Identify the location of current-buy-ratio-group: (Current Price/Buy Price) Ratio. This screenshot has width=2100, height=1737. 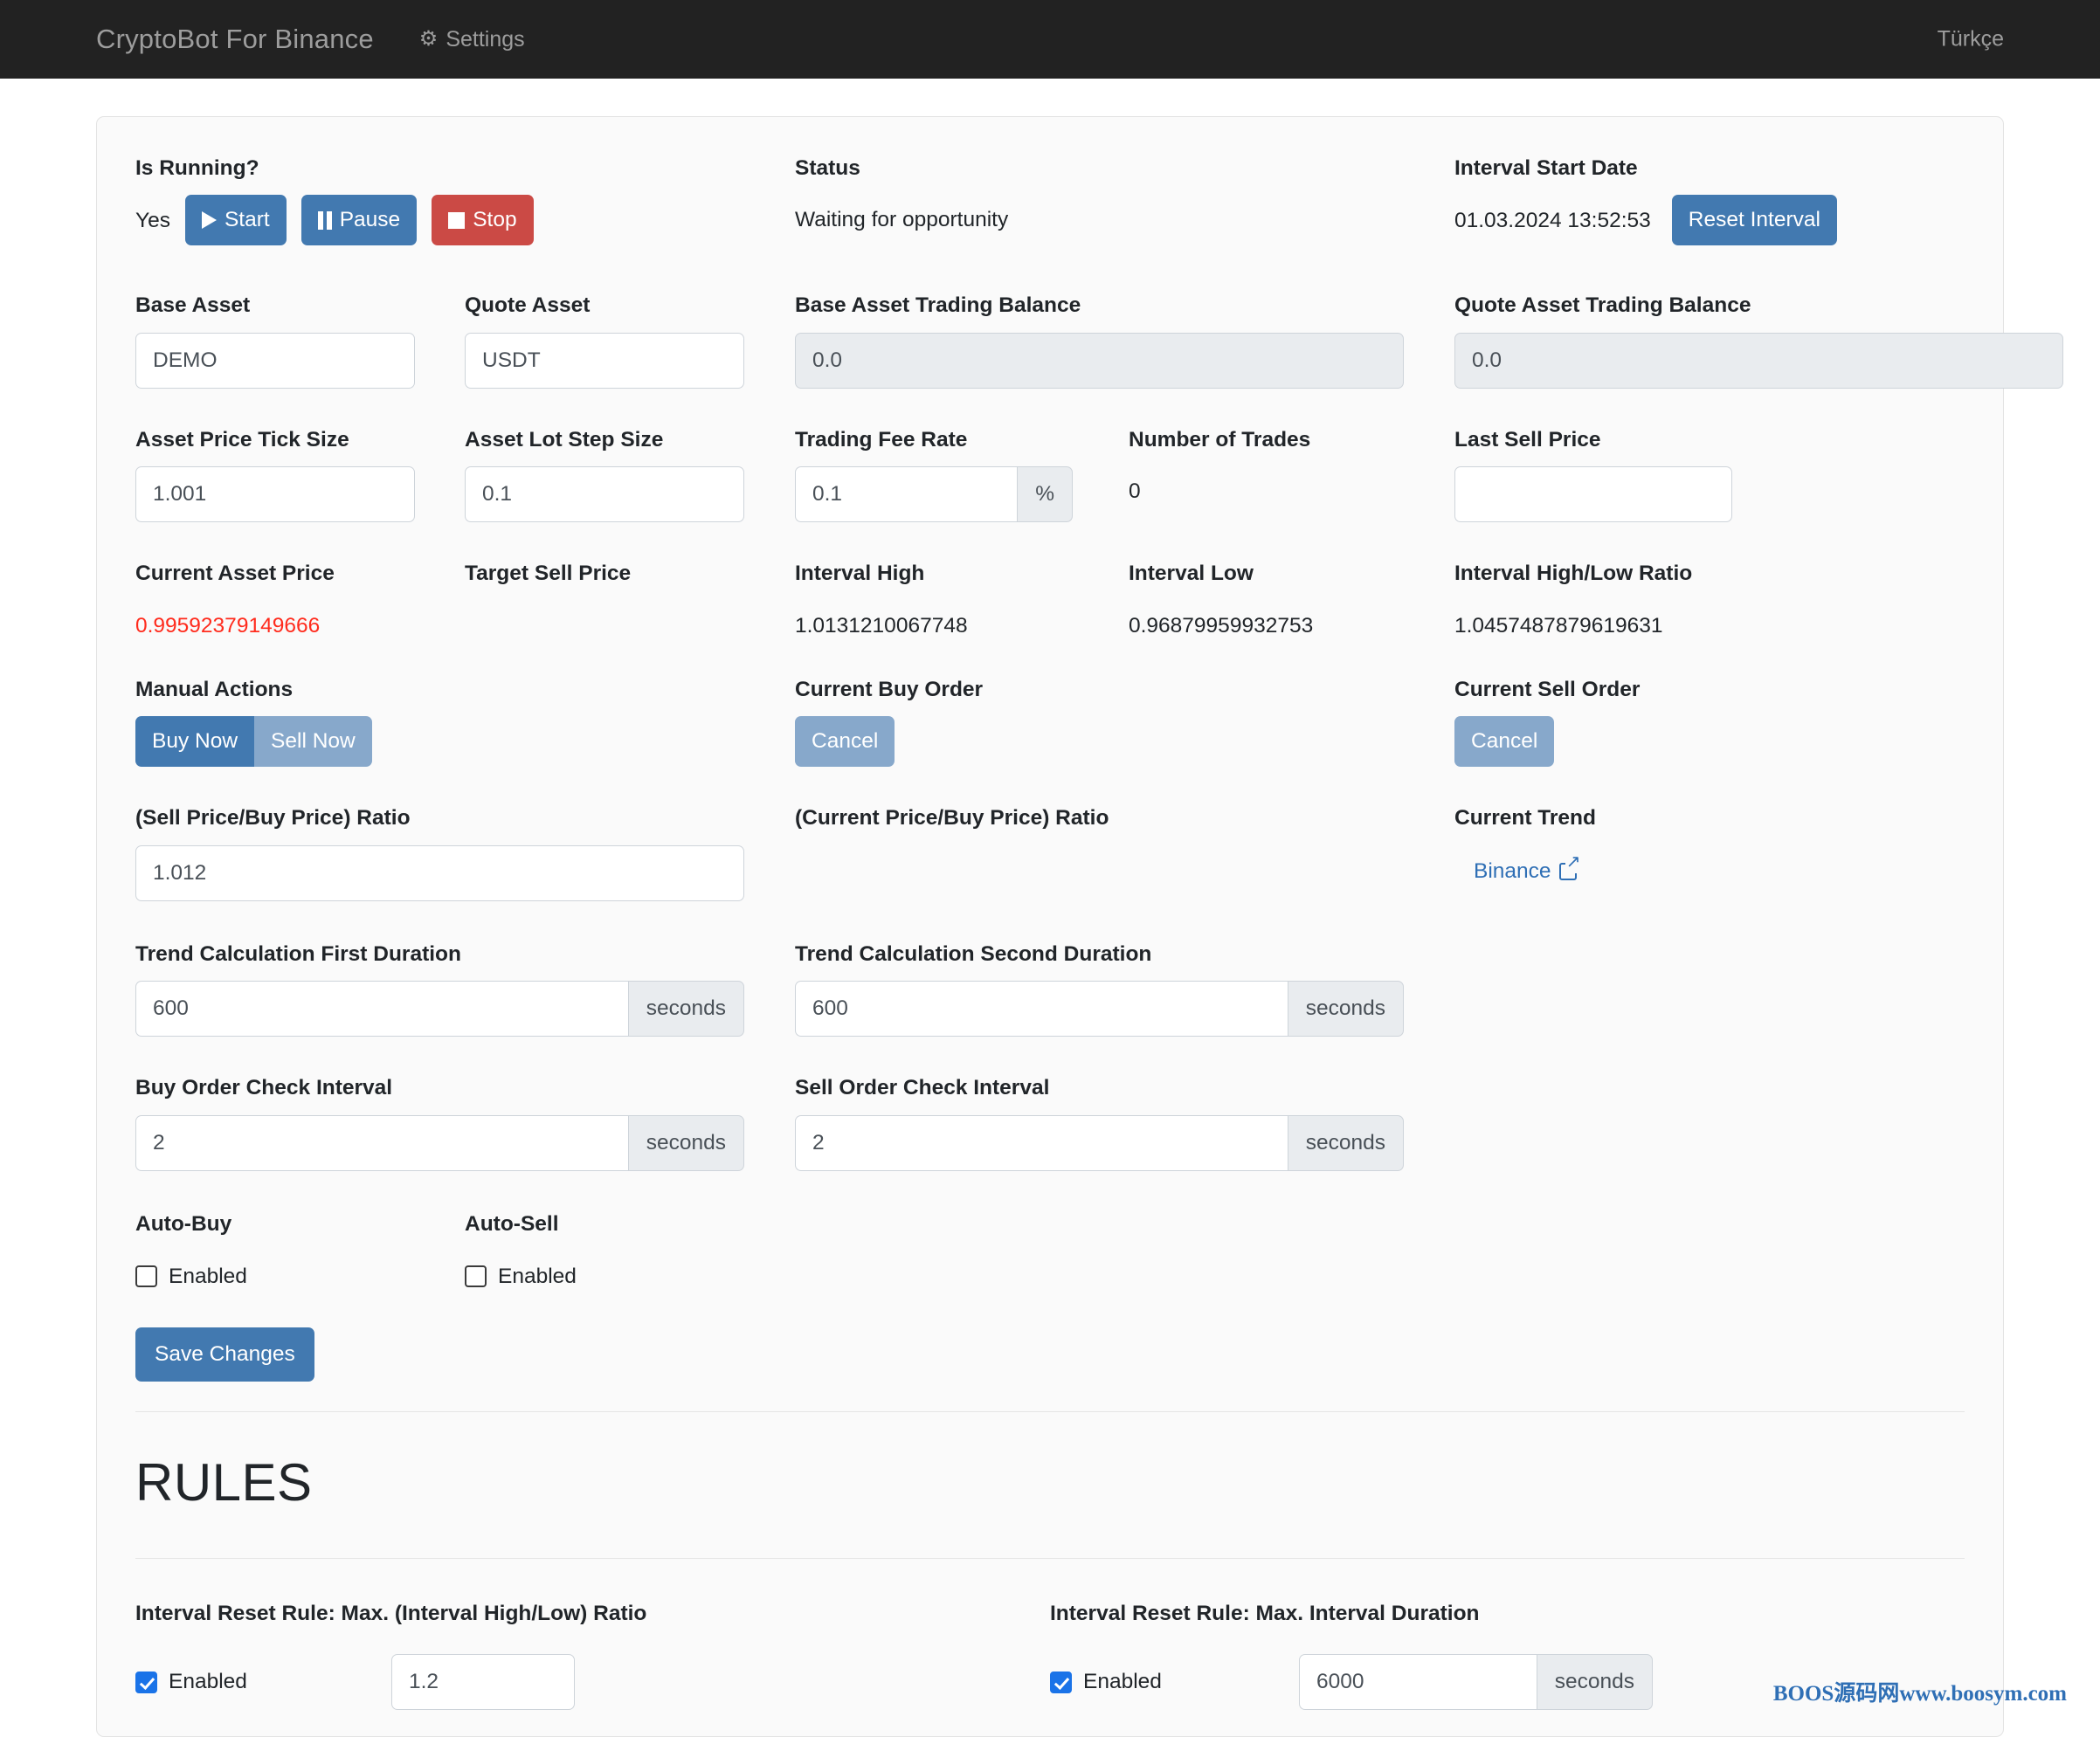
(1125, 853).